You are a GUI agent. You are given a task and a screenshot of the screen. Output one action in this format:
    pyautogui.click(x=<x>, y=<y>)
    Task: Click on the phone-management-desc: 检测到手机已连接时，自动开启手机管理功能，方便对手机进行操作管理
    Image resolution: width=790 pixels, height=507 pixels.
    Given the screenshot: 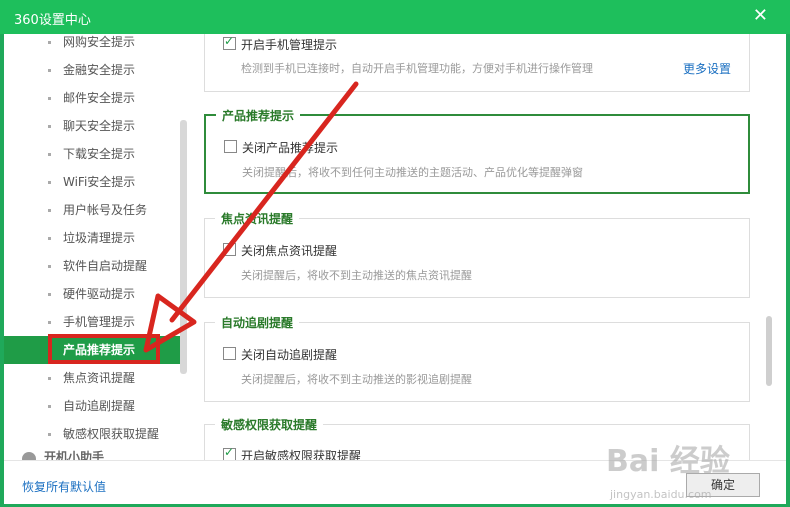 What is the action you would take?
    pyautogui.click(x=417, y=68)
    